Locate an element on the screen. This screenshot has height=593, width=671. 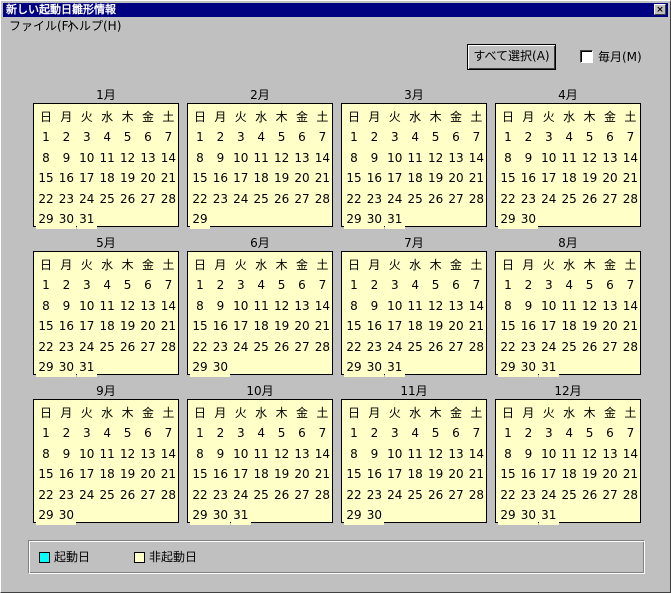
day-cell: 14 is located at coordinates (322, 305).